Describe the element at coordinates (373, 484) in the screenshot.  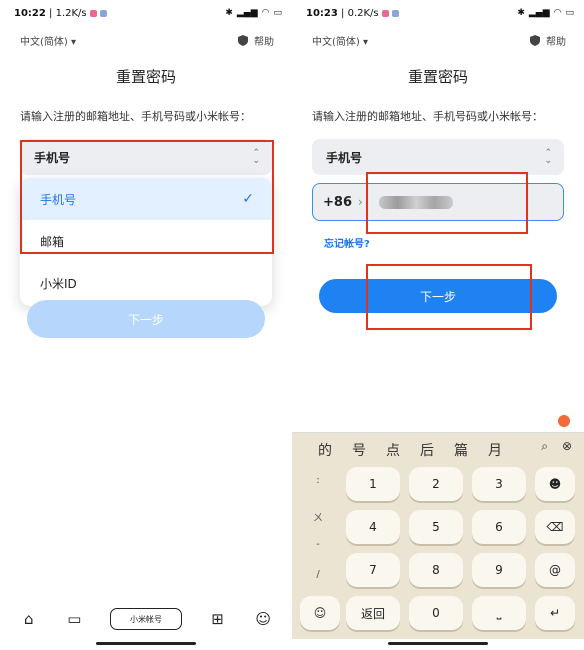
I see `key-1: 1` at that location.